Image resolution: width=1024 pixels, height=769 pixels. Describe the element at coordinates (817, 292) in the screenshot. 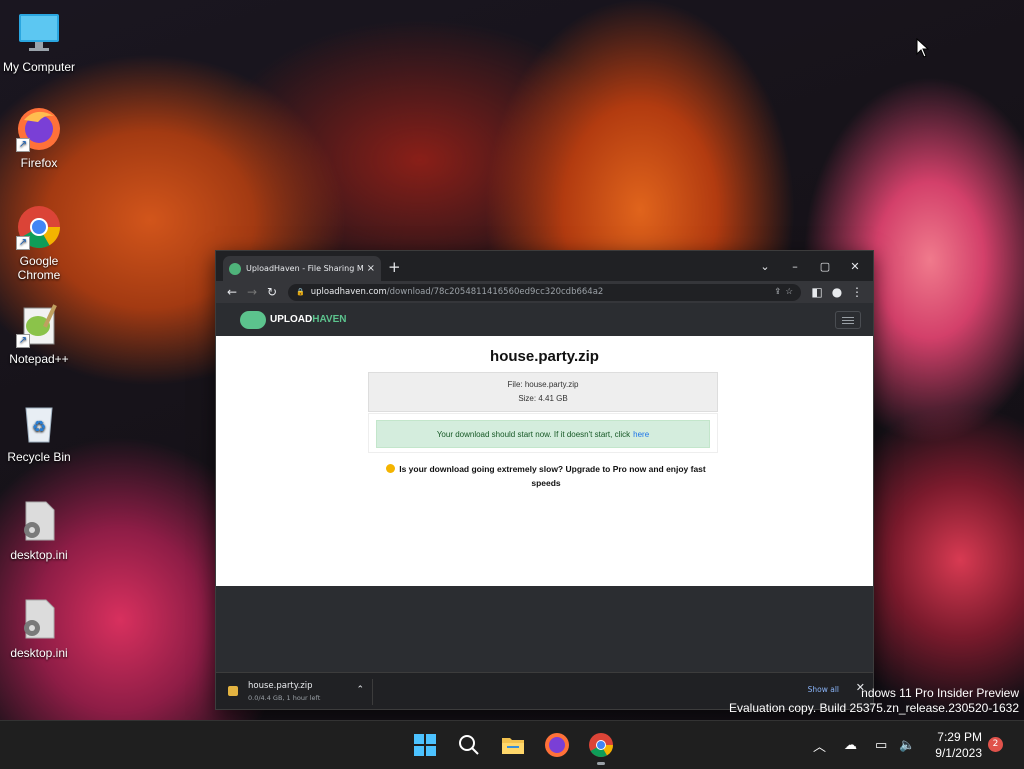

I see `side-panel-icon: ◧` at that location.